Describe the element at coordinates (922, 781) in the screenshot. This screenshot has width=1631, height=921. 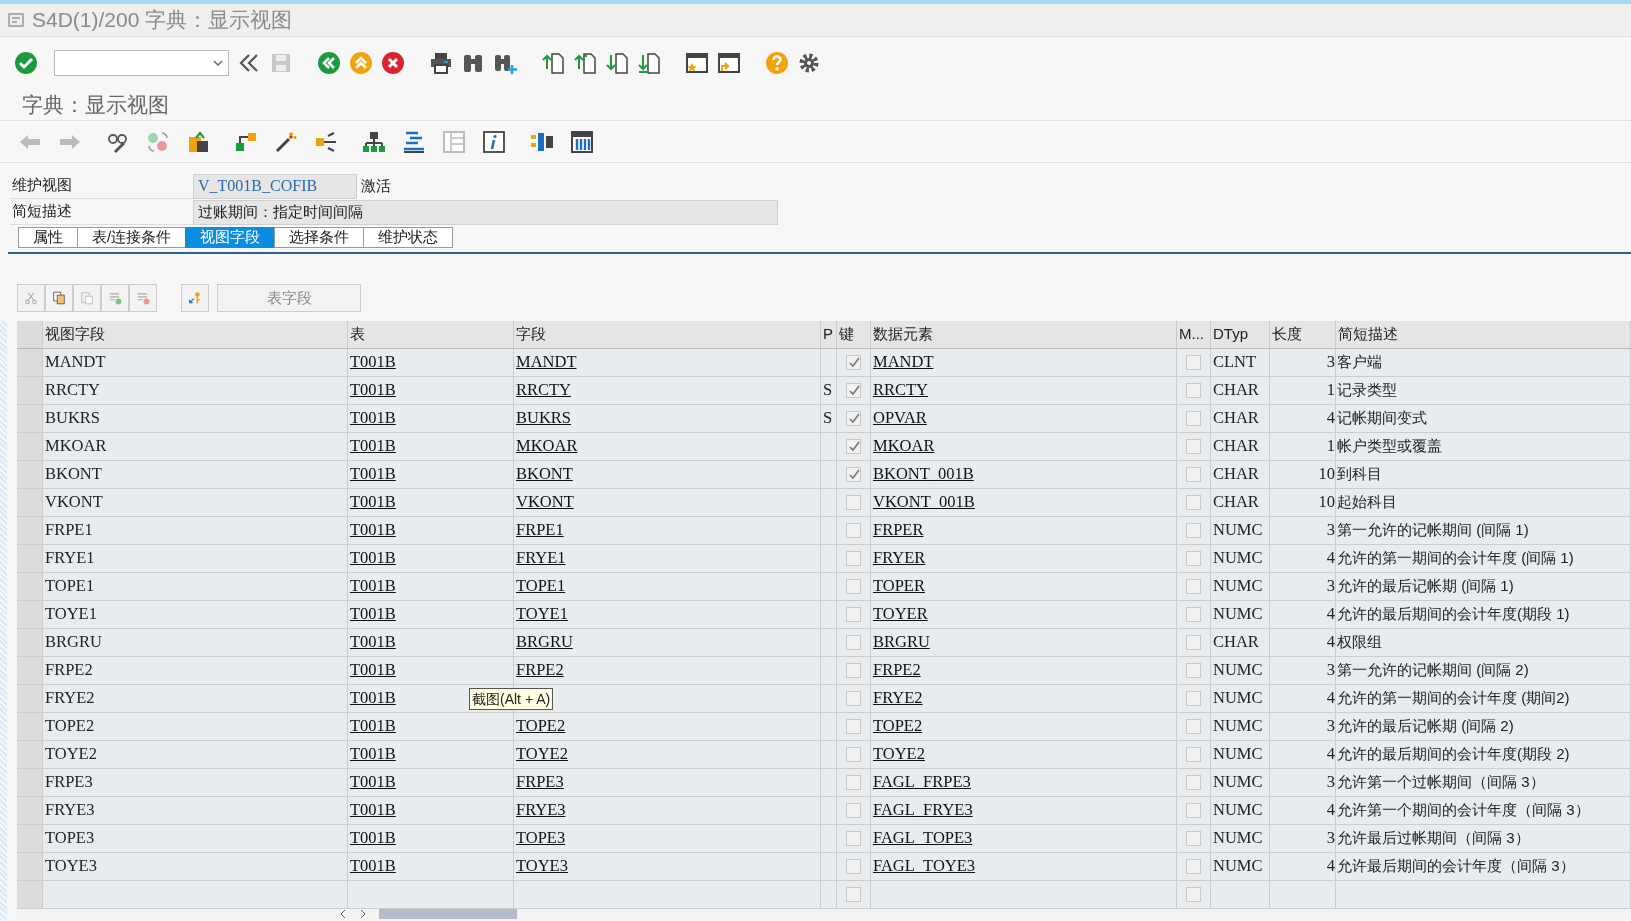
I see `data-element-link: FAGL_FRPE3` at that location.